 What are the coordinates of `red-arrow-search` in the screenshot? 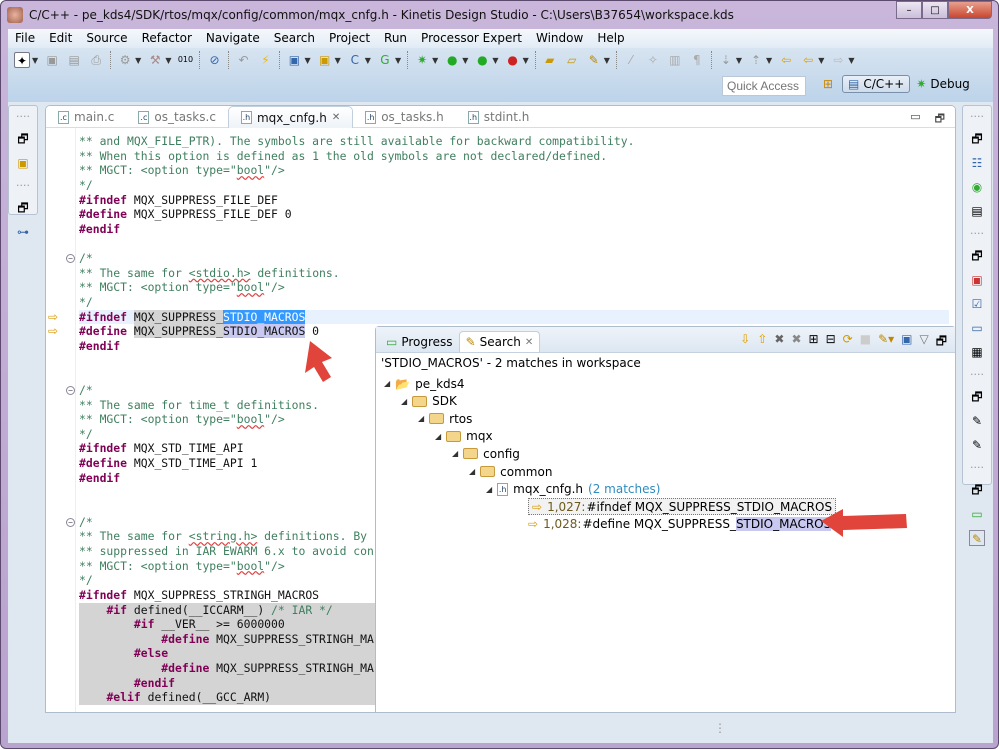 It's located at (864, 523).